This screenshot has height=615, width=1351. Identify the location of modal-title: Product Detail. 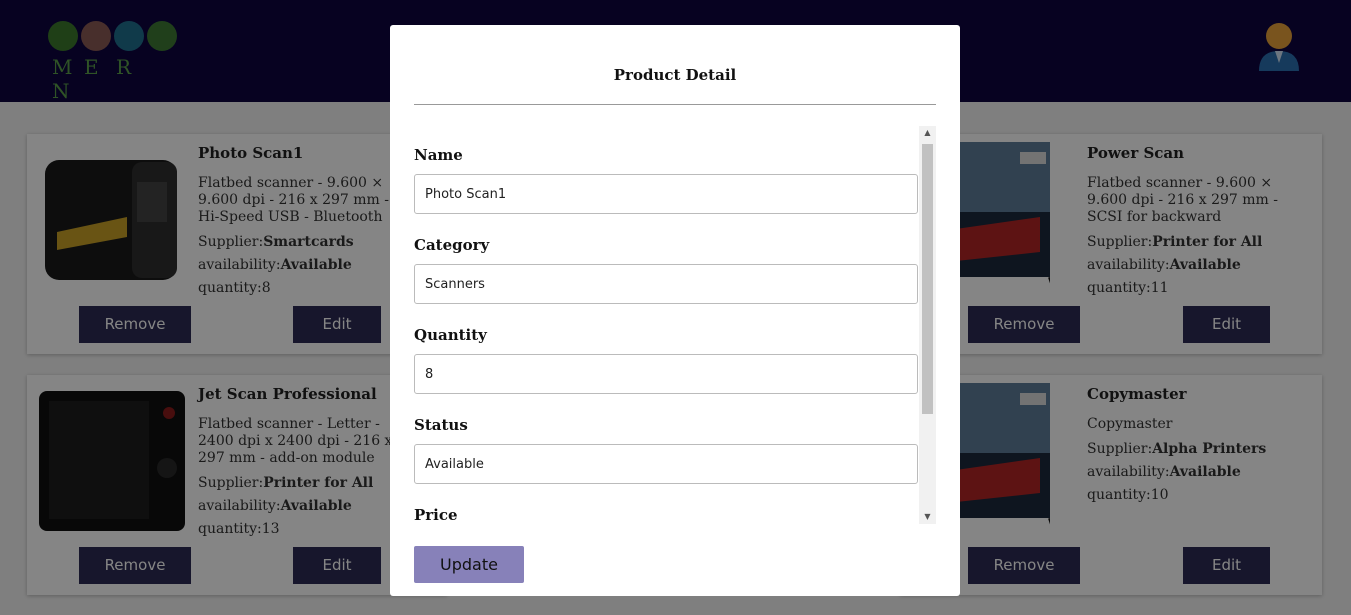
(675, 75).